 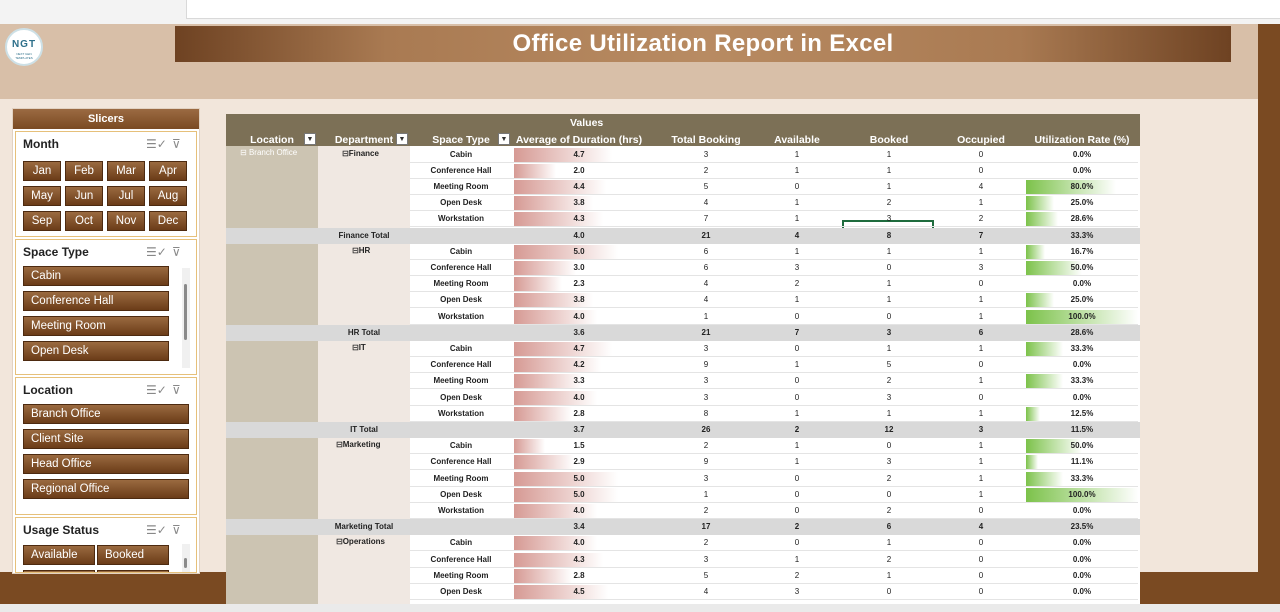 What do you see at coordinates (126, 171) in the screenshot?
I see `month-button-mar: Mar` at bounding box center [126, 171].